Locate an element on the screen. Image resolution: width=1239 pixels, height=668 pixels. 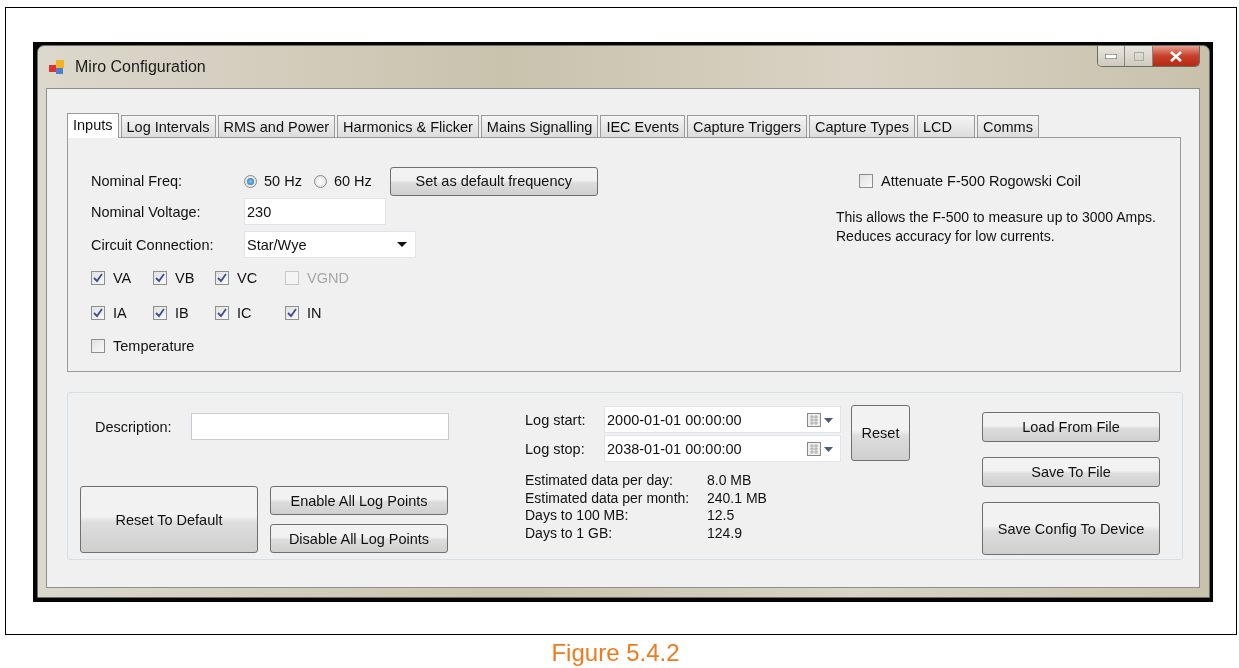
tab: Comms is located at coordinates (1008, 126).